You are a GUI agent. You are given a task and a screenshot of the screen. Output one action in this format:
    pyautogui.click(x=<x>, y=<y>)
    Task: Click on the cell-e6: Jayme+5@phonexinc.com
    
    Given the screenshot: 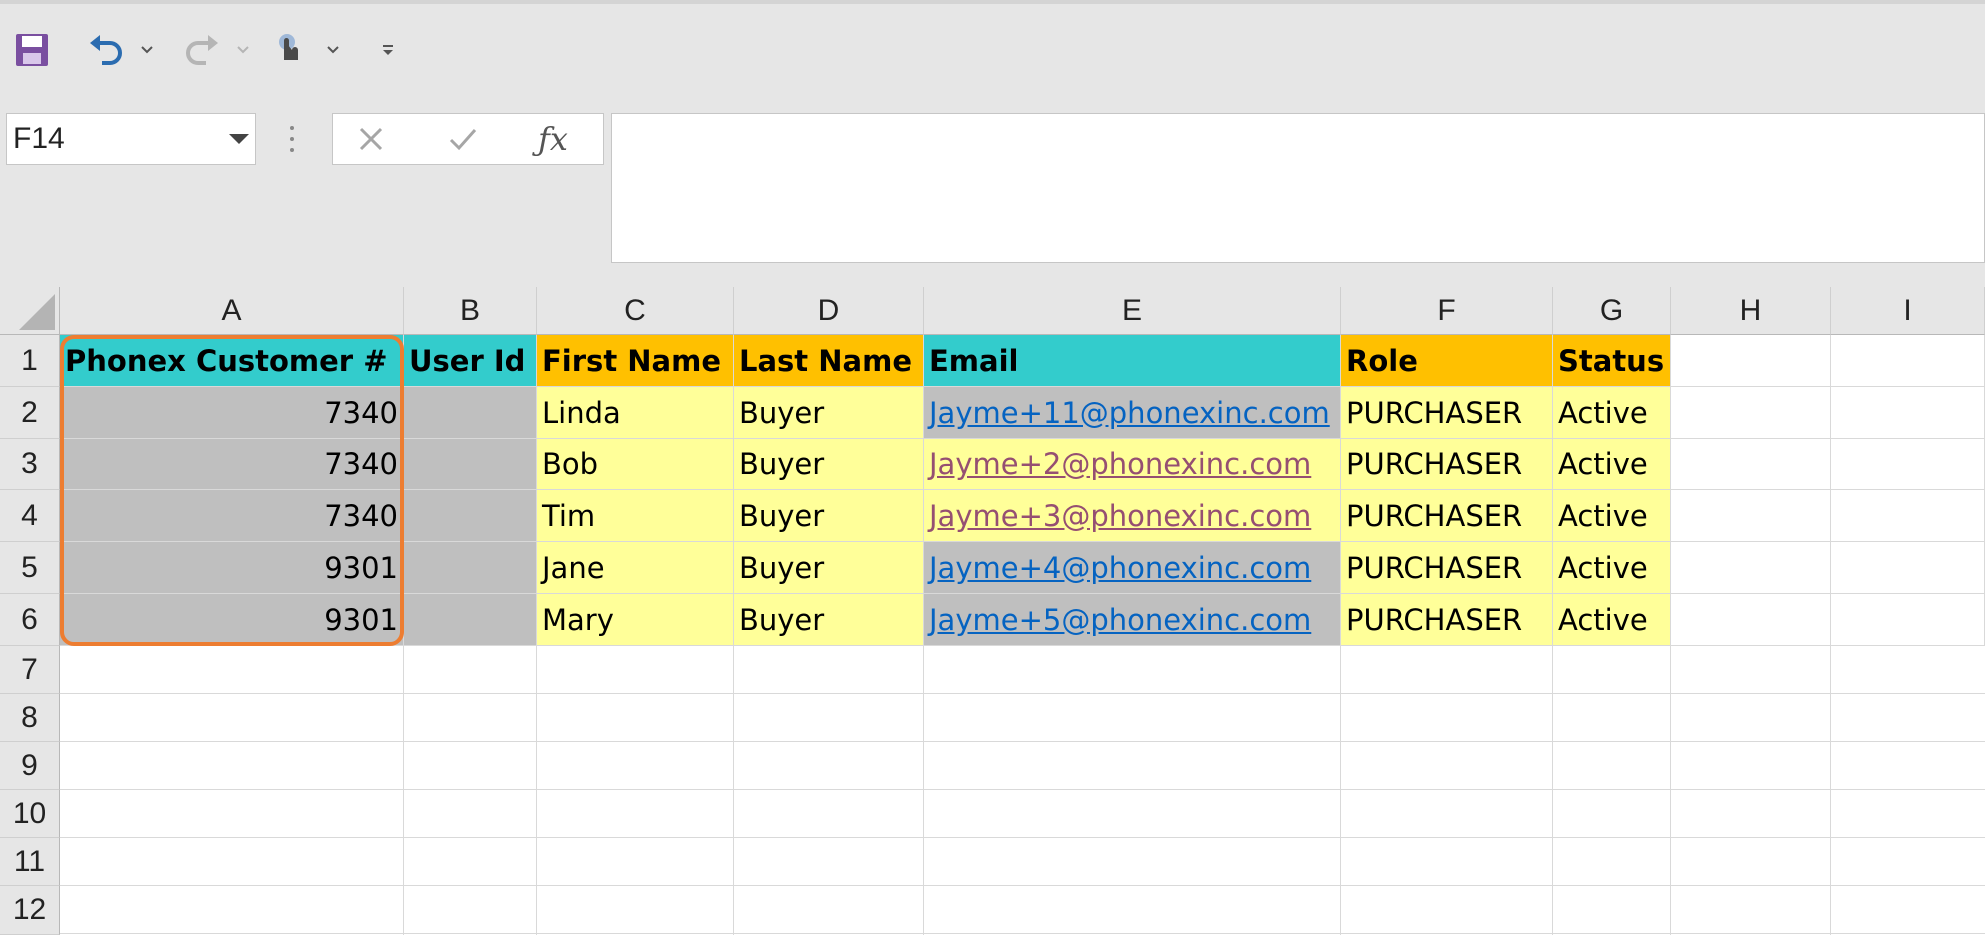 What is the action you would take?
    pyautogui.click(x=1132, y=620)
    